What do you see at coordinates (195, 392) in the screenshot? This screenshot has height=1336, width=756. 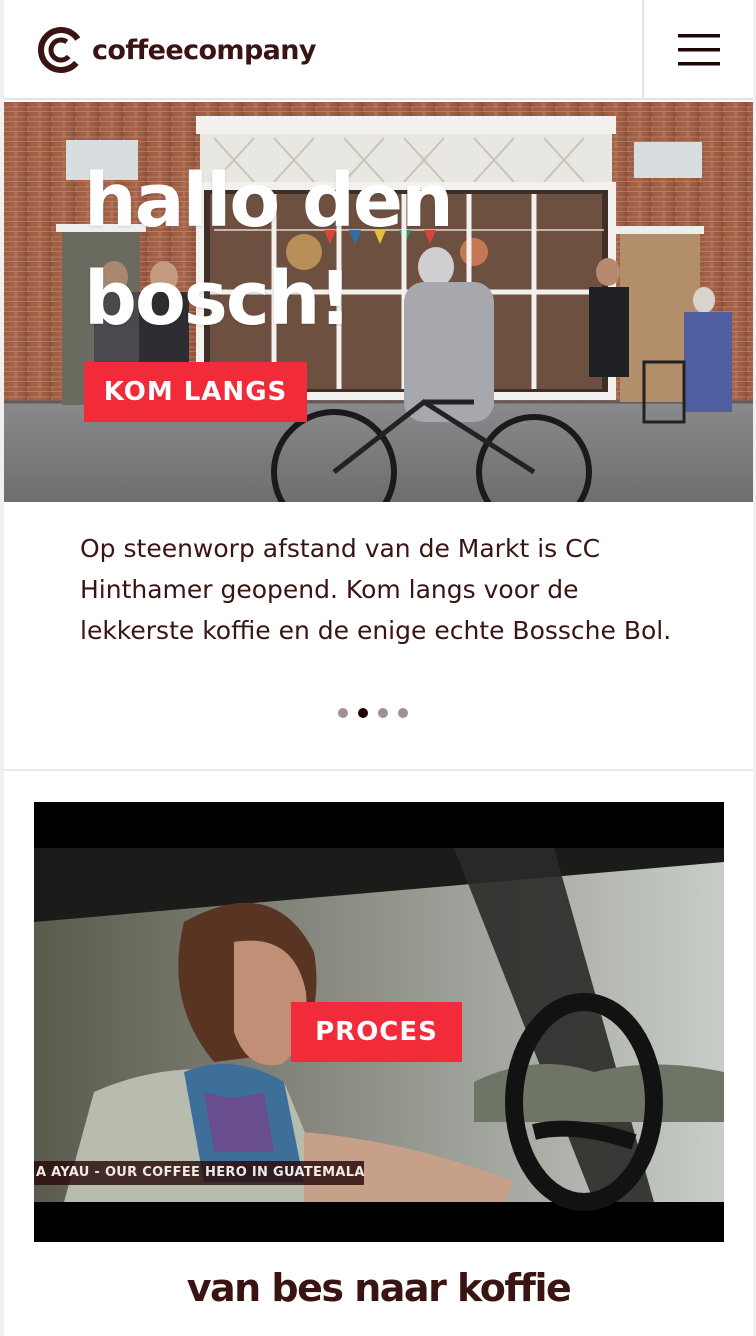 I see `kom-langs-button: KOM LANGS` at bounding box center [195, 392].